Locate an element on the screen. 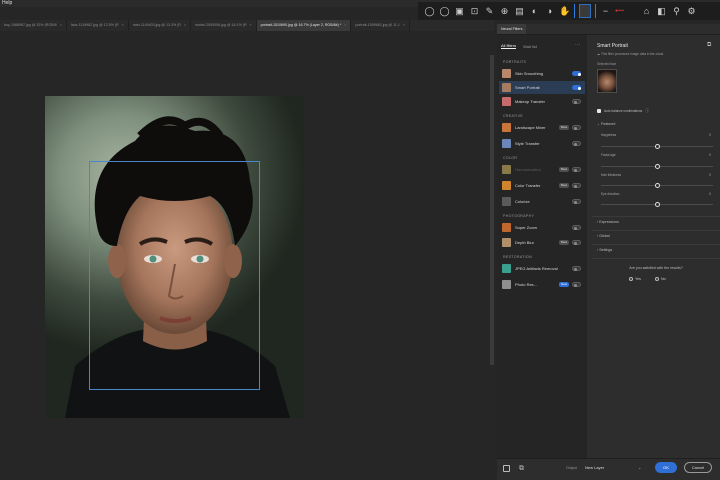 This screenshot has height=480, width=720. record-indicator: ●━━ is located at coordinates (620, 11).